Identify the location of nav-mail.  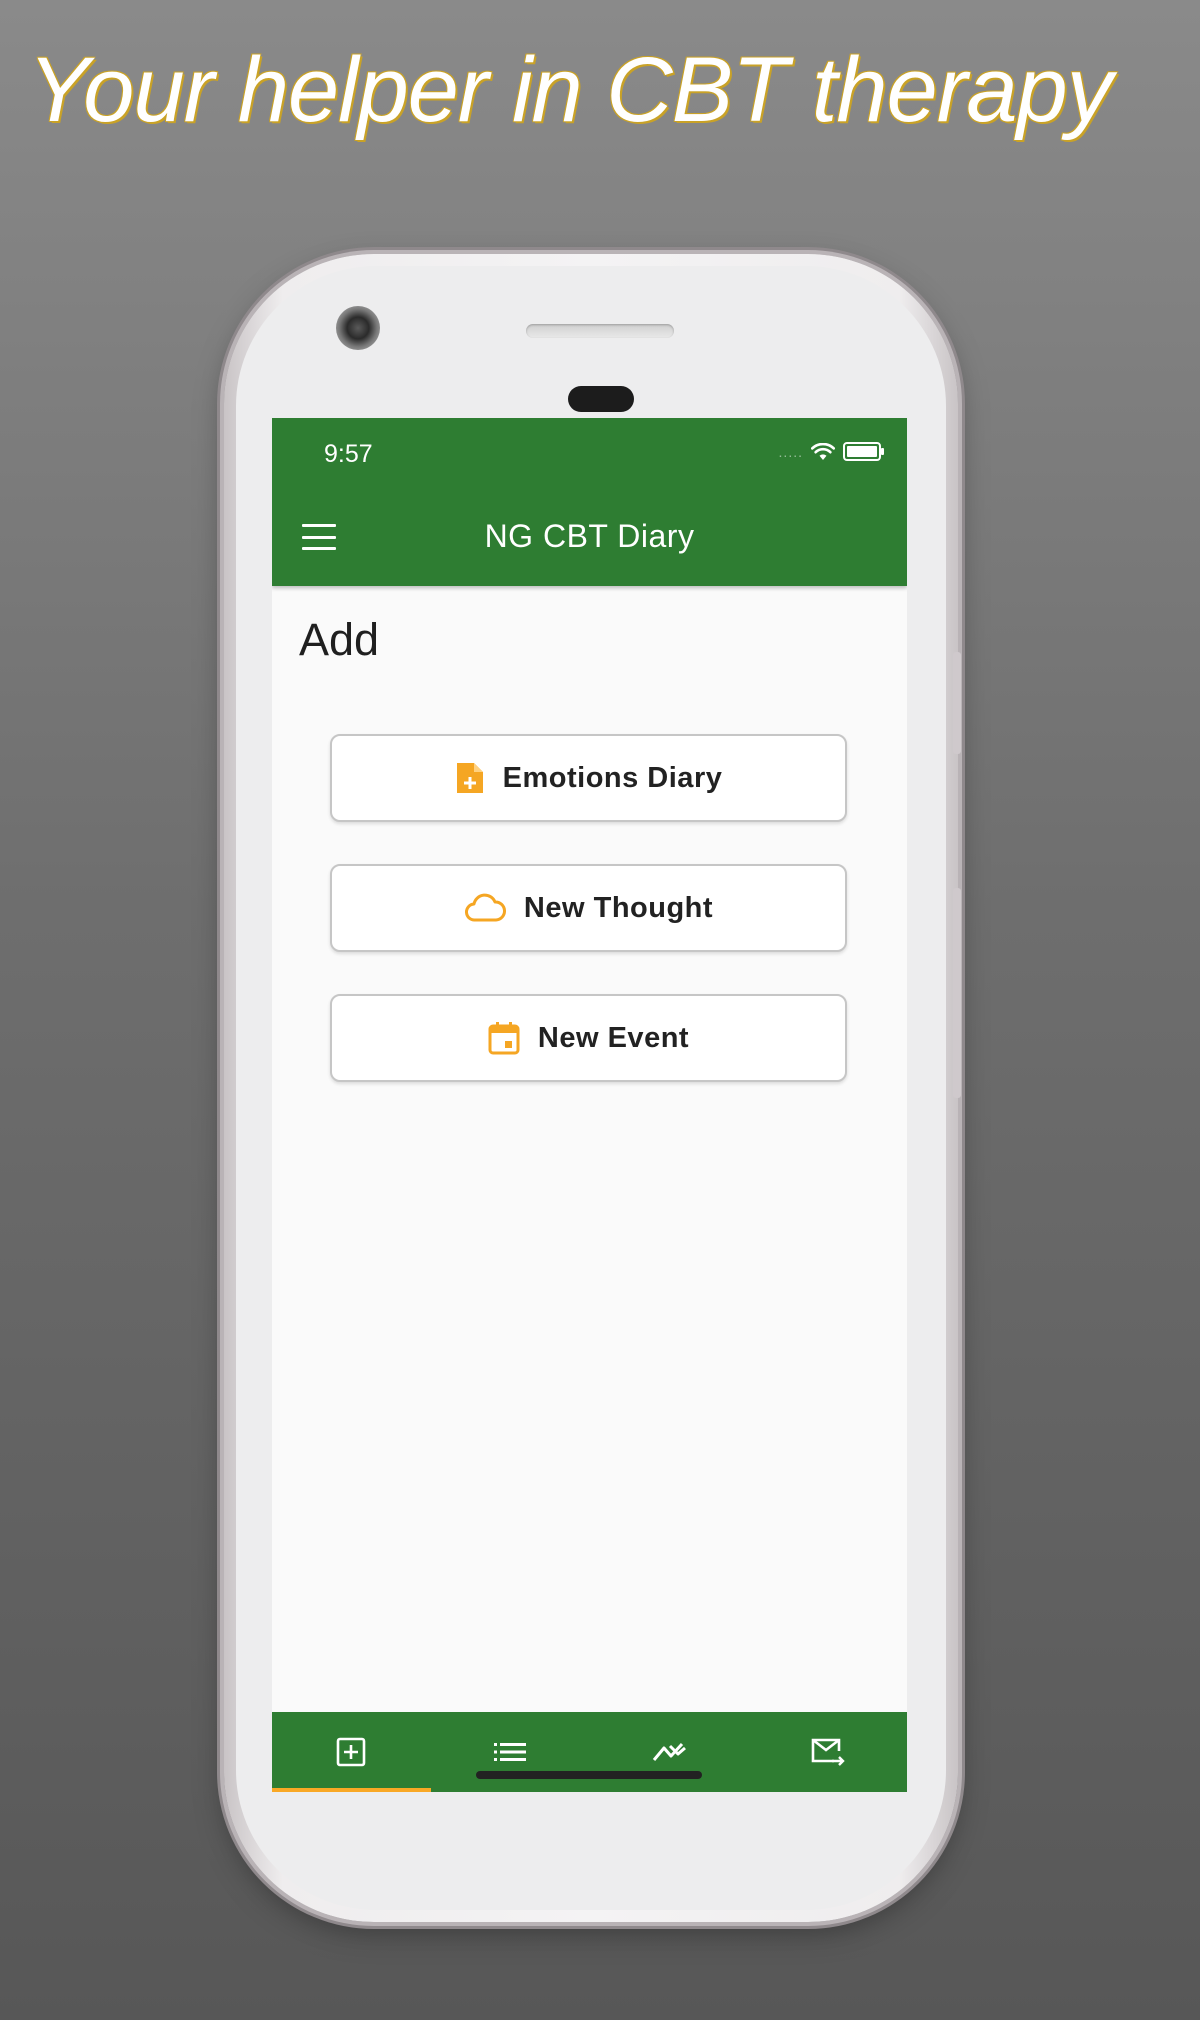
(827, 1752).